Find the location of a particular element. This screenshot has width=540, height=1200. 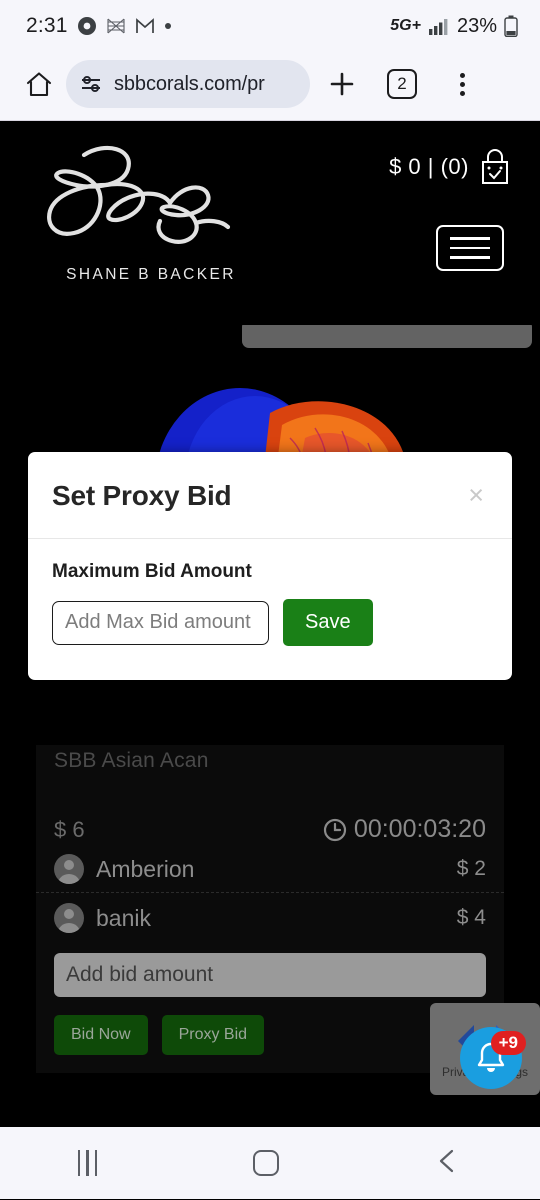

max-bid-input is located at coordinates (160, 622).